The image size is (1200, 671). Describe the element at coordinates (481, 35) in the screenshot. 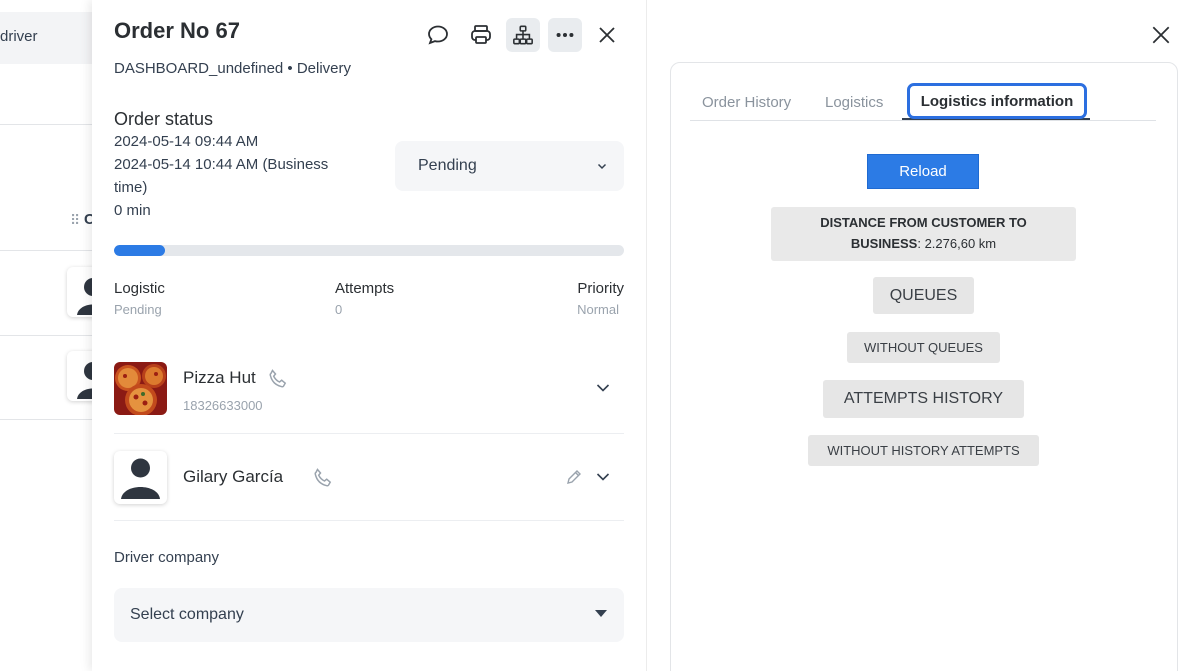

I see `printer-icon` at that location.